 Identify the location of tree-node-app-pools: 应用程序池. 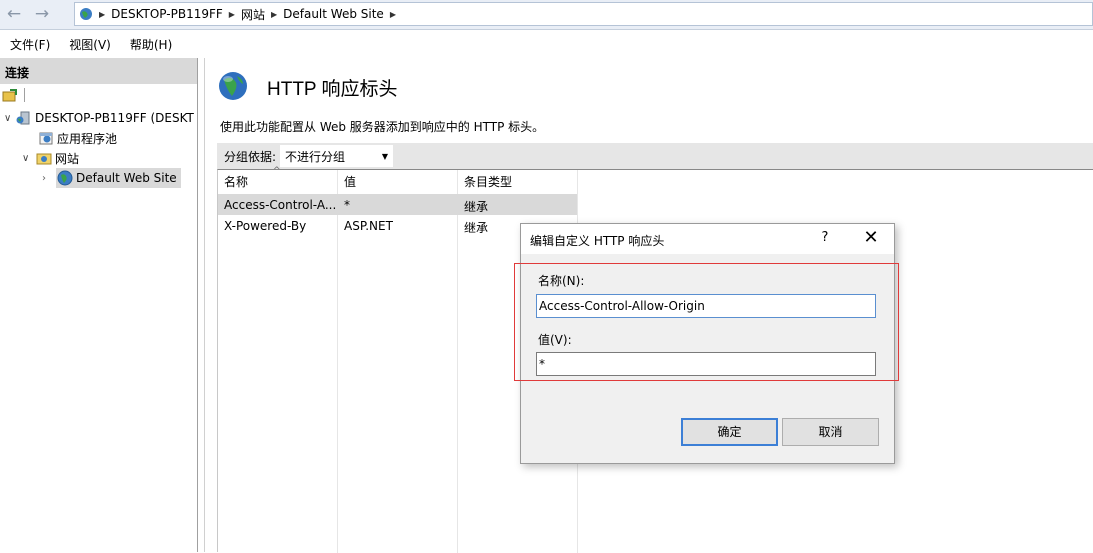
(98, 138).